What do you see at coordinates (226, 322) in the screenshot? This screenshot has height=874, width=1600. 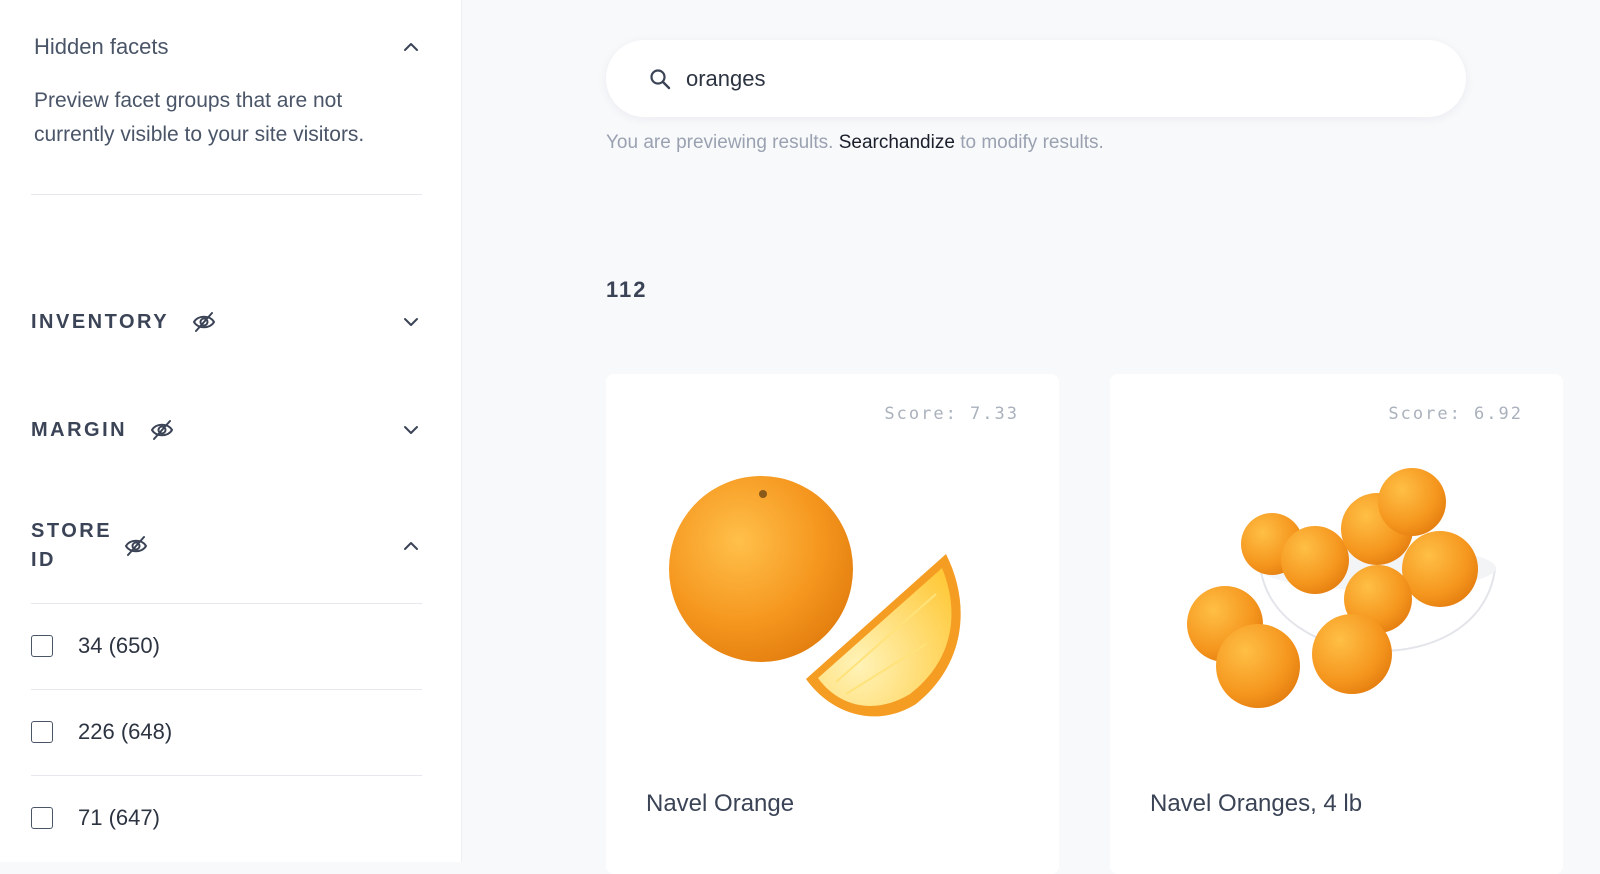 I see `facet-inventory: INVENTORY` at bounding box center [226, 322].